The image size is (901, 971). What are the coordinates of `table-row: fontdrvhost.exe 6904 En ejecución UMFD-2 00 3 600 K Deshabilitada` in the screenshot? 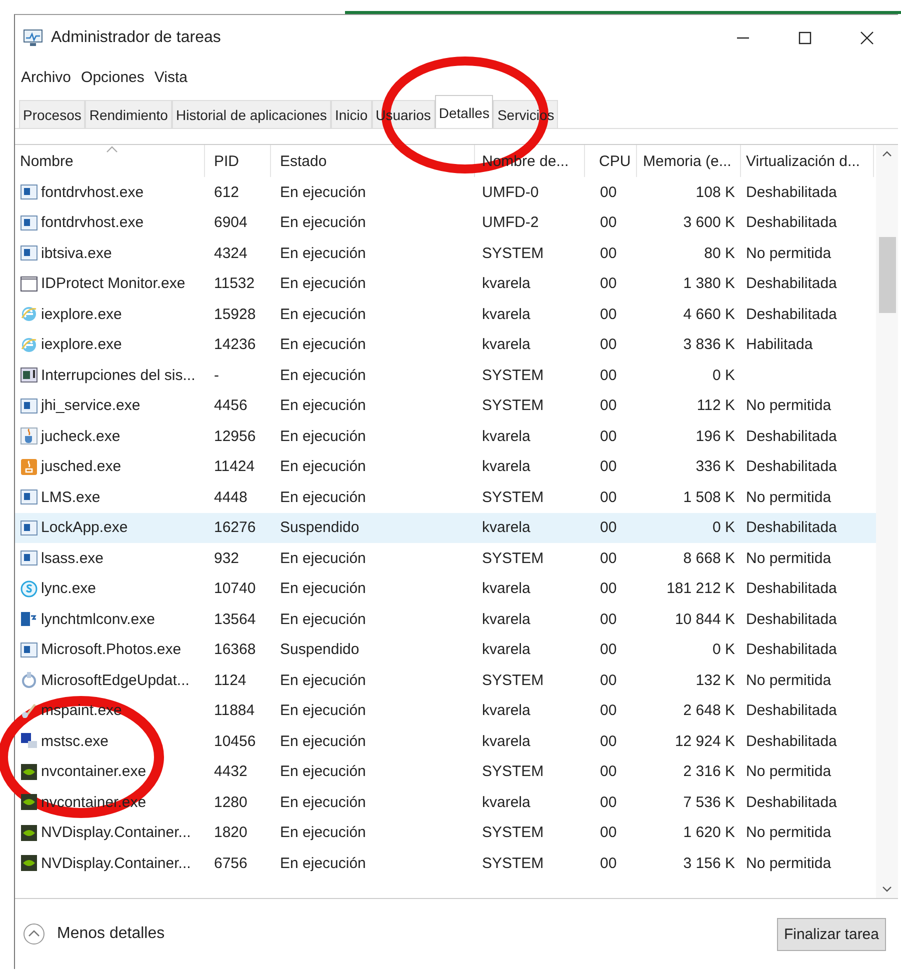 It's located at (445, 223).